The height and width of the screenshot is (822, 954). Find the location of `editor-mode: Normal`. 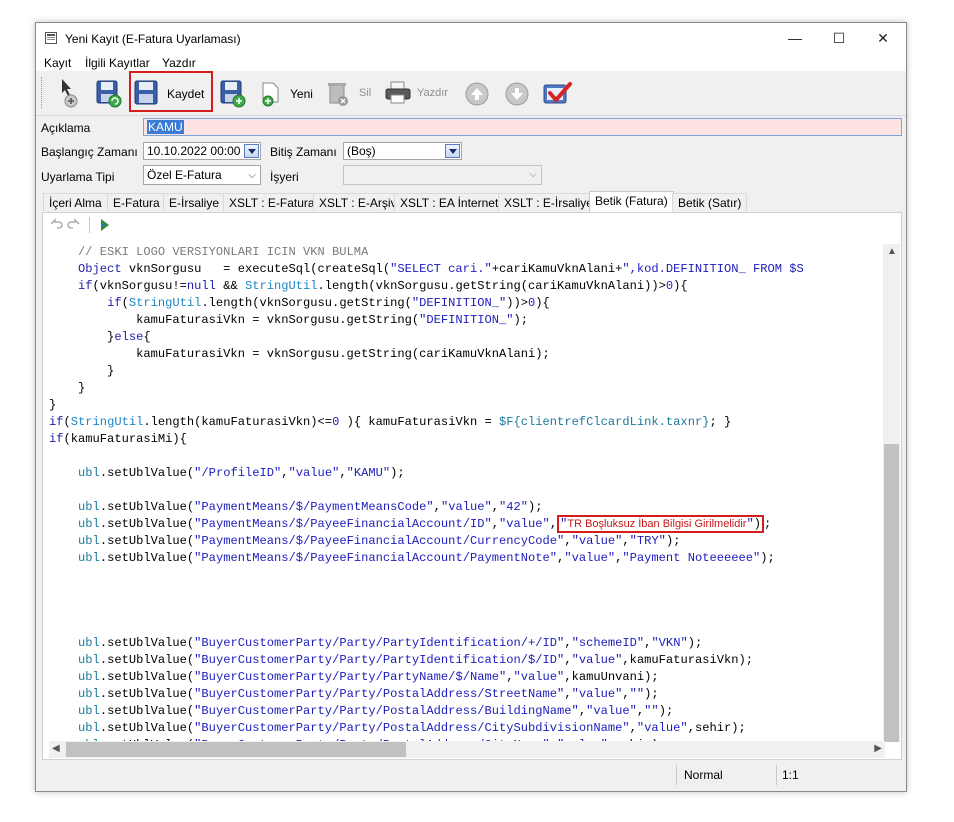

editor-mode: Normal is located at coordinates (703, 775).